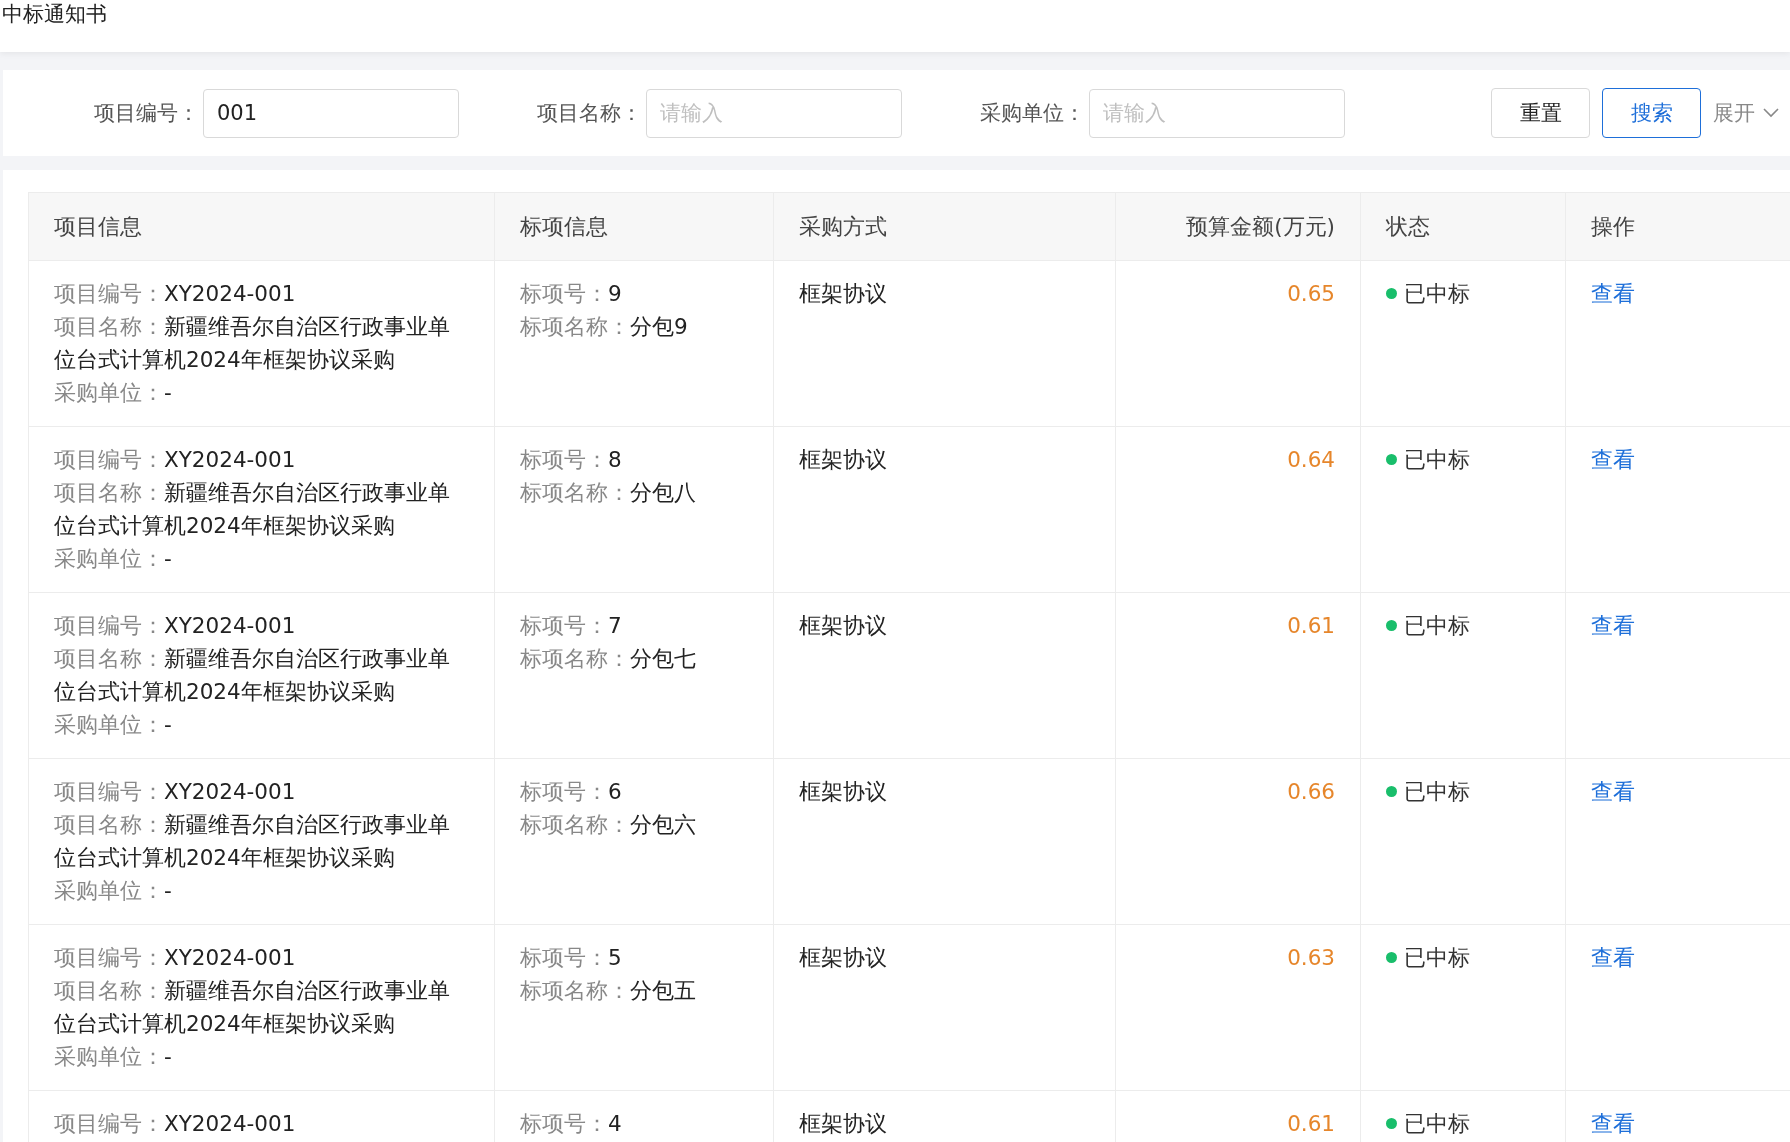 This screenshot has height=1142, width=1790. Describe the element at coordinates (331, 113) in the screenshot. I see `input-field: 001` at that location.